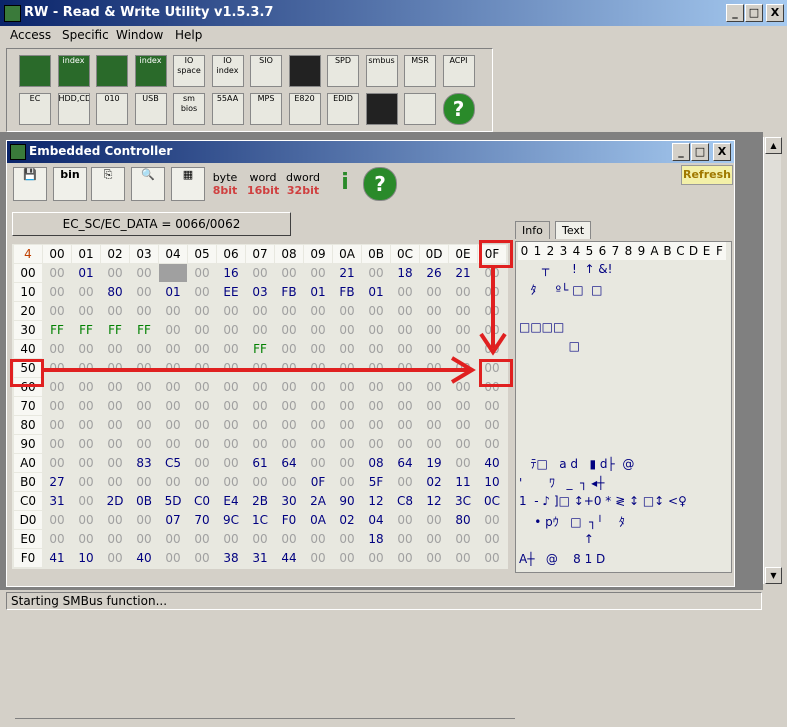 This screenshot has height=727, width=787. I want to click on grid-hscroll, so click(265, 722).